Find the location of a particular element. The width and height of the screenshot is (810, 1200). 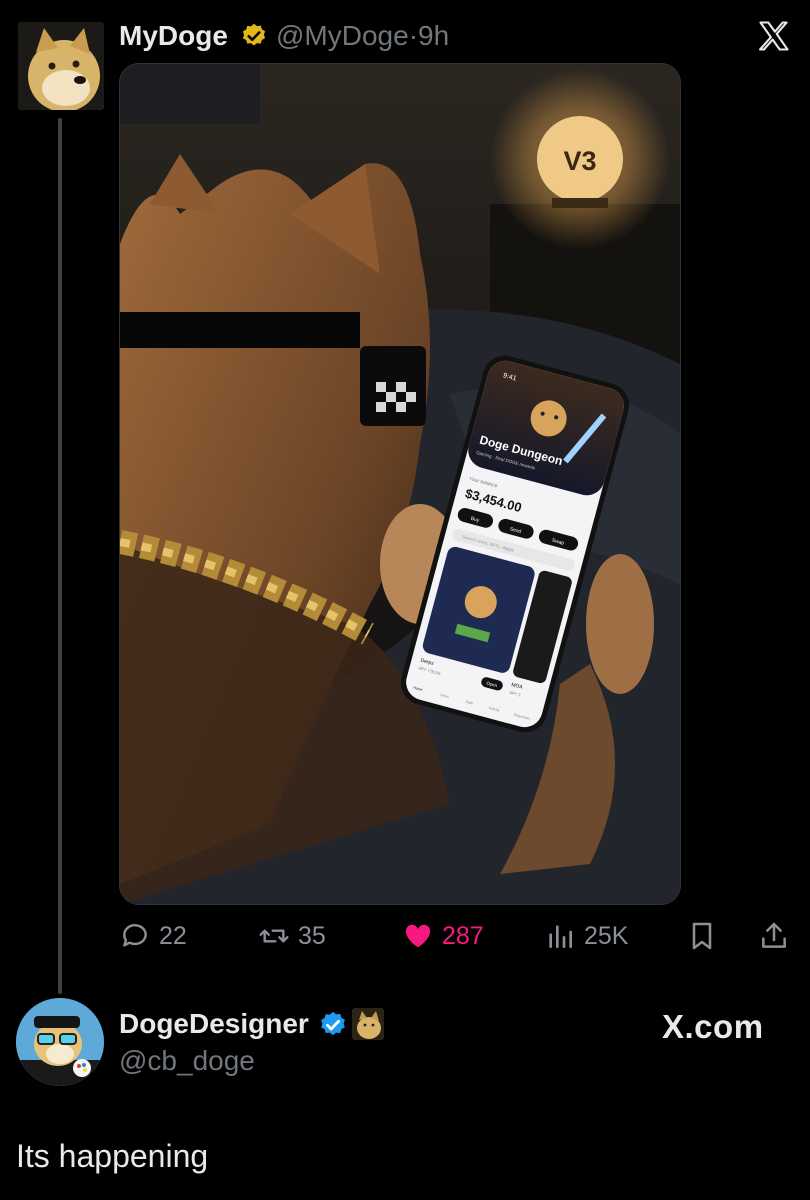

reply-count: 22 is located at coordinates (173, 935).